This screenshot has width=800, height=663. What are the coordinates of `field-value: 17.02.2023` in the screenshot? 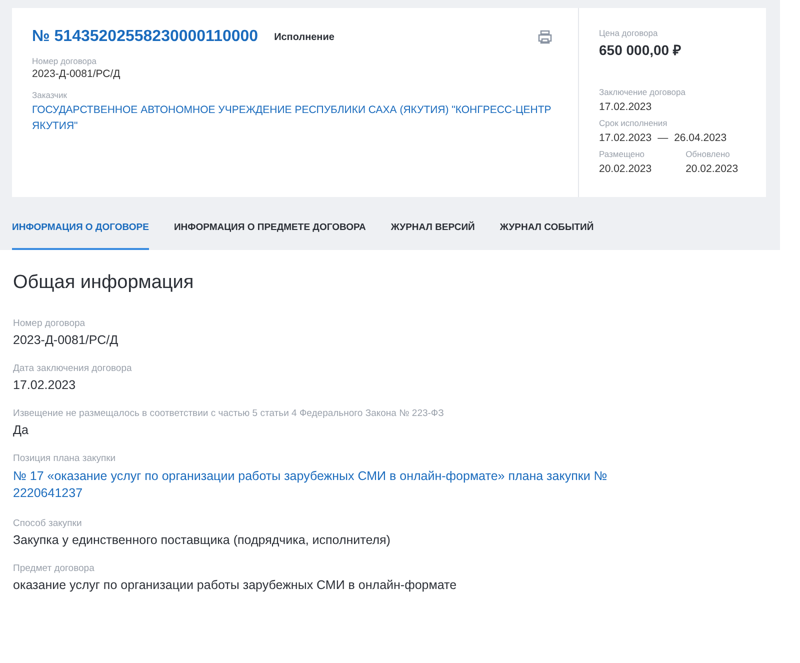 It's located at (45, 385).